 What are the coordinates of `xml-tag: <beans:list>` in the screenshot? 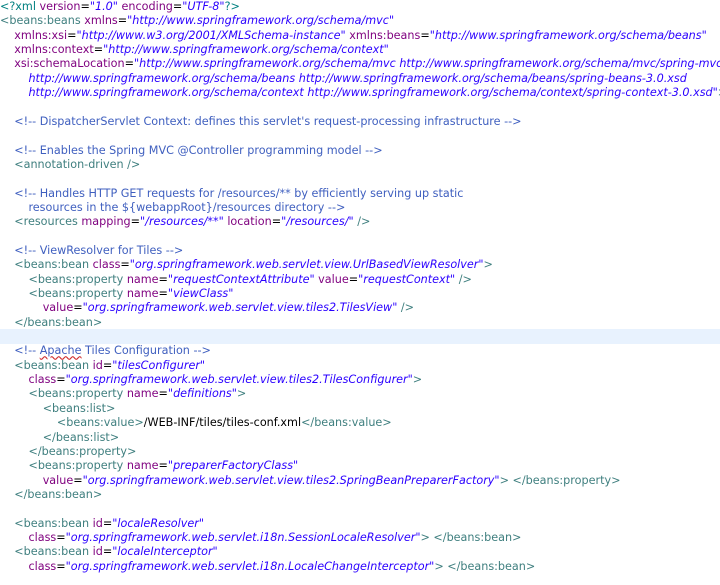 It's located at (79, 408).